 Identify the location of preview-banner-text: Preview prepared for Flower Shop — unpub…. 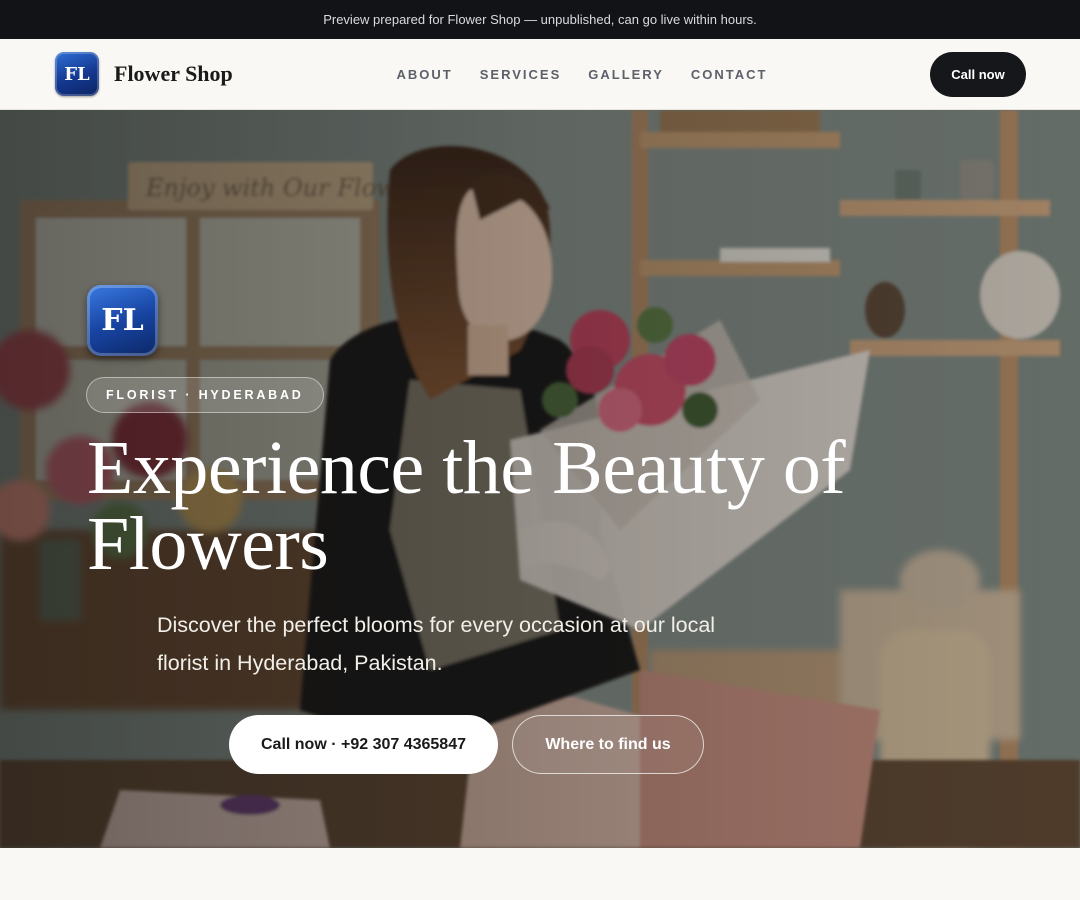
(540, 19).